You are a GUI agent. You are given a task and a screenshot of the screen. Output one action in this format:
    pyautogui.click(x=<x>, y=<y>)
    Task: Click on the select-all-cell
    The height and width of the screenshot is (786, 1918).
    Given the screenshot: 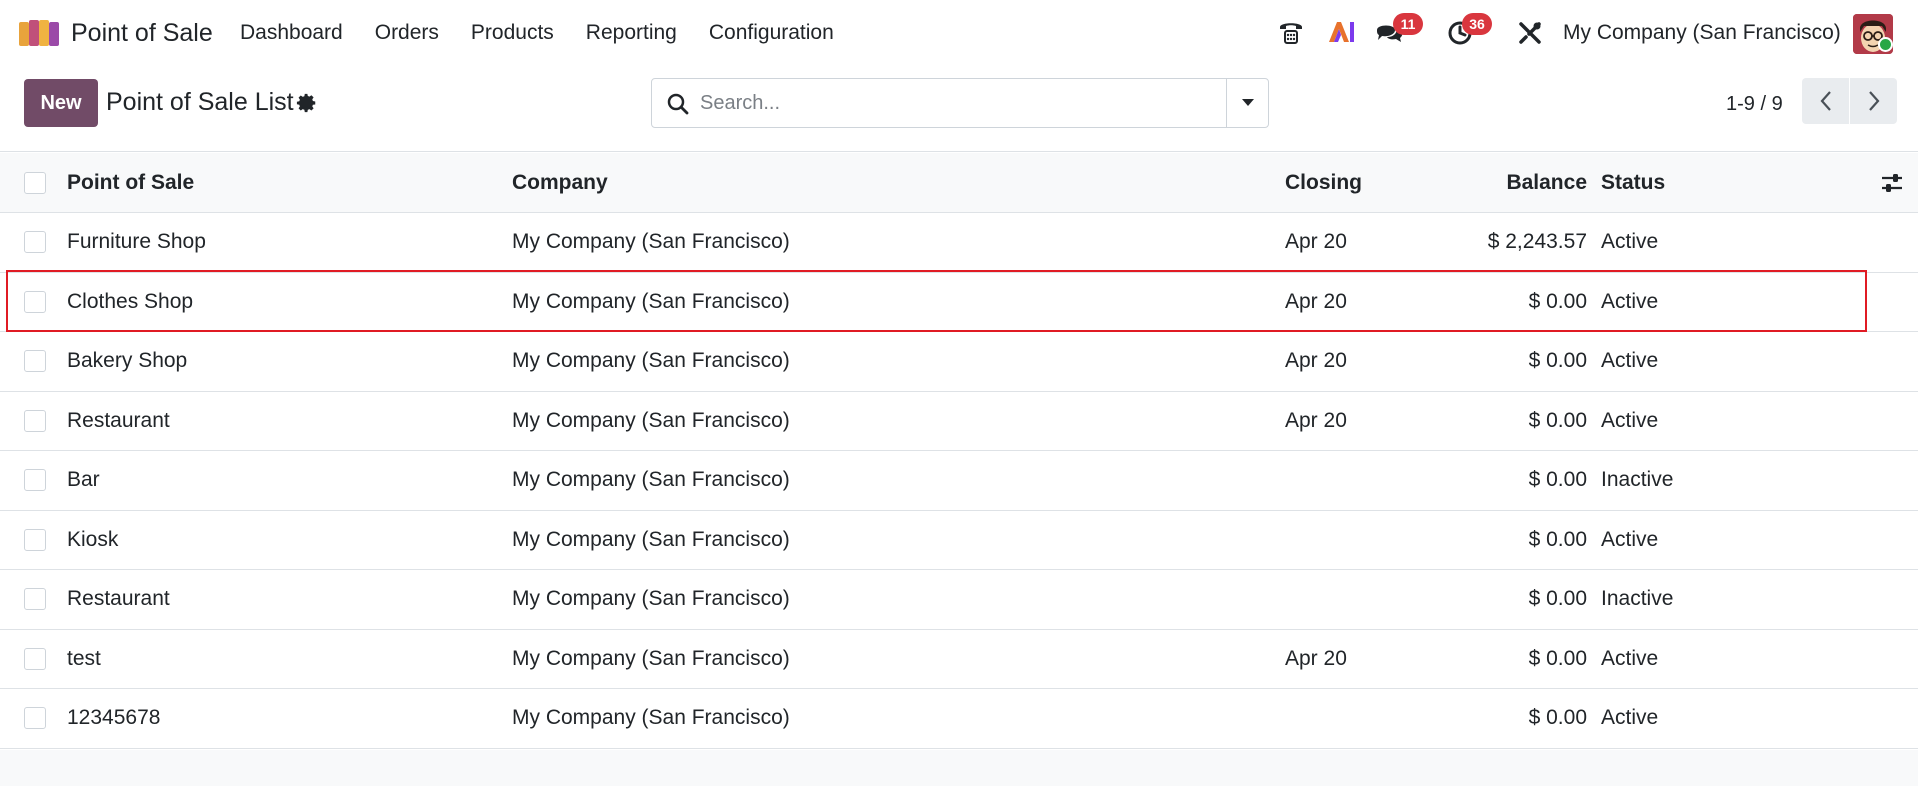 What is the action you would take?
    pyautogui.click(x=35, y=182)
    